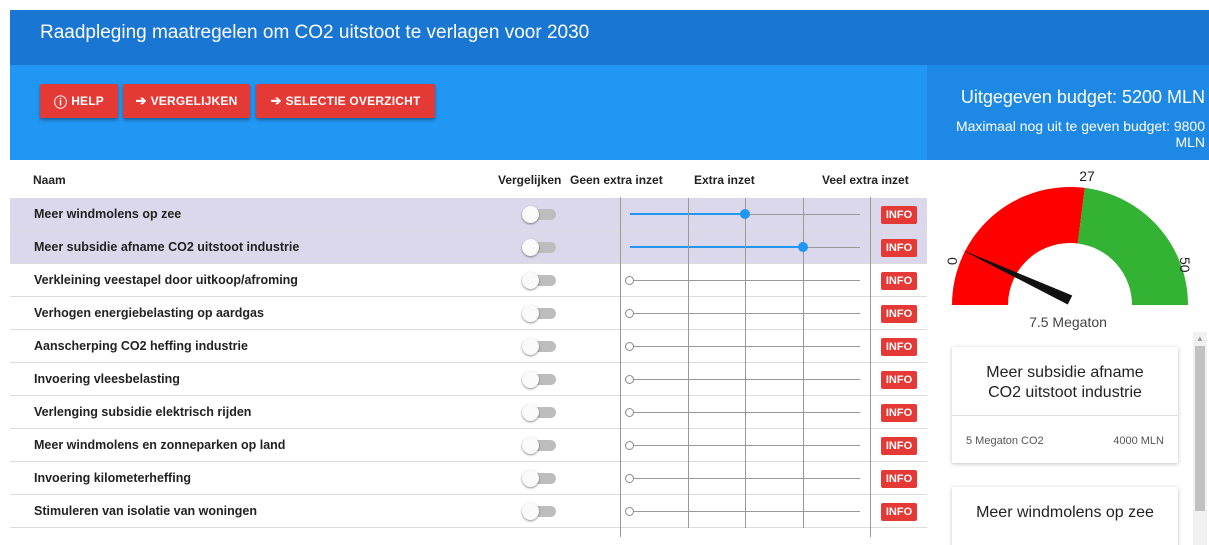  I want to click on cards-scrollbar: ▲, so click(1200, 438).